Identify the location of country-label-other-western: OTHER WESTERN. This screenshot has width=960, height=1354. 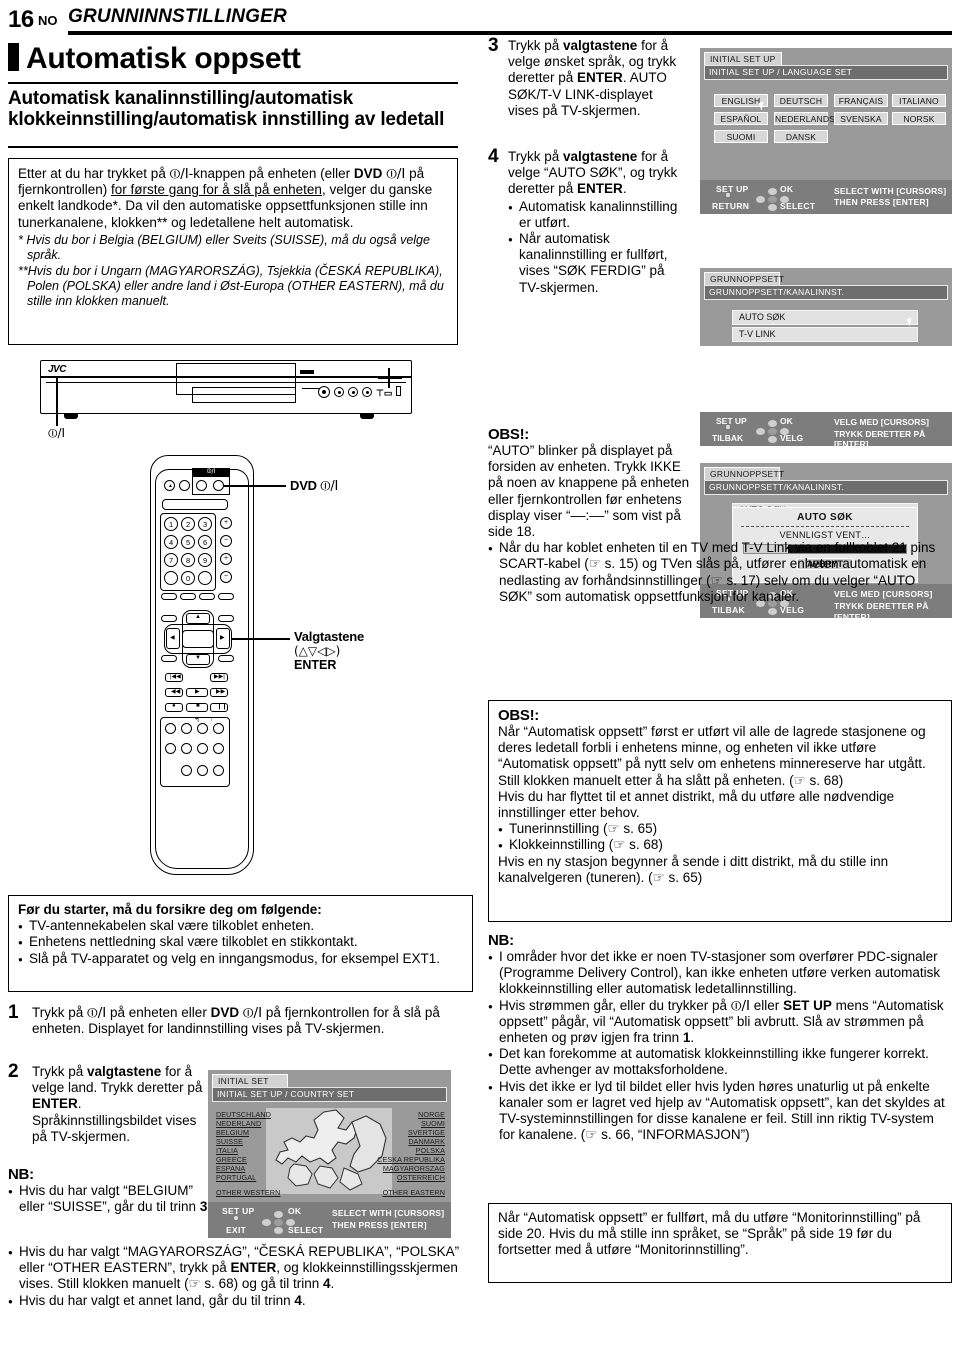
(248, 1192).